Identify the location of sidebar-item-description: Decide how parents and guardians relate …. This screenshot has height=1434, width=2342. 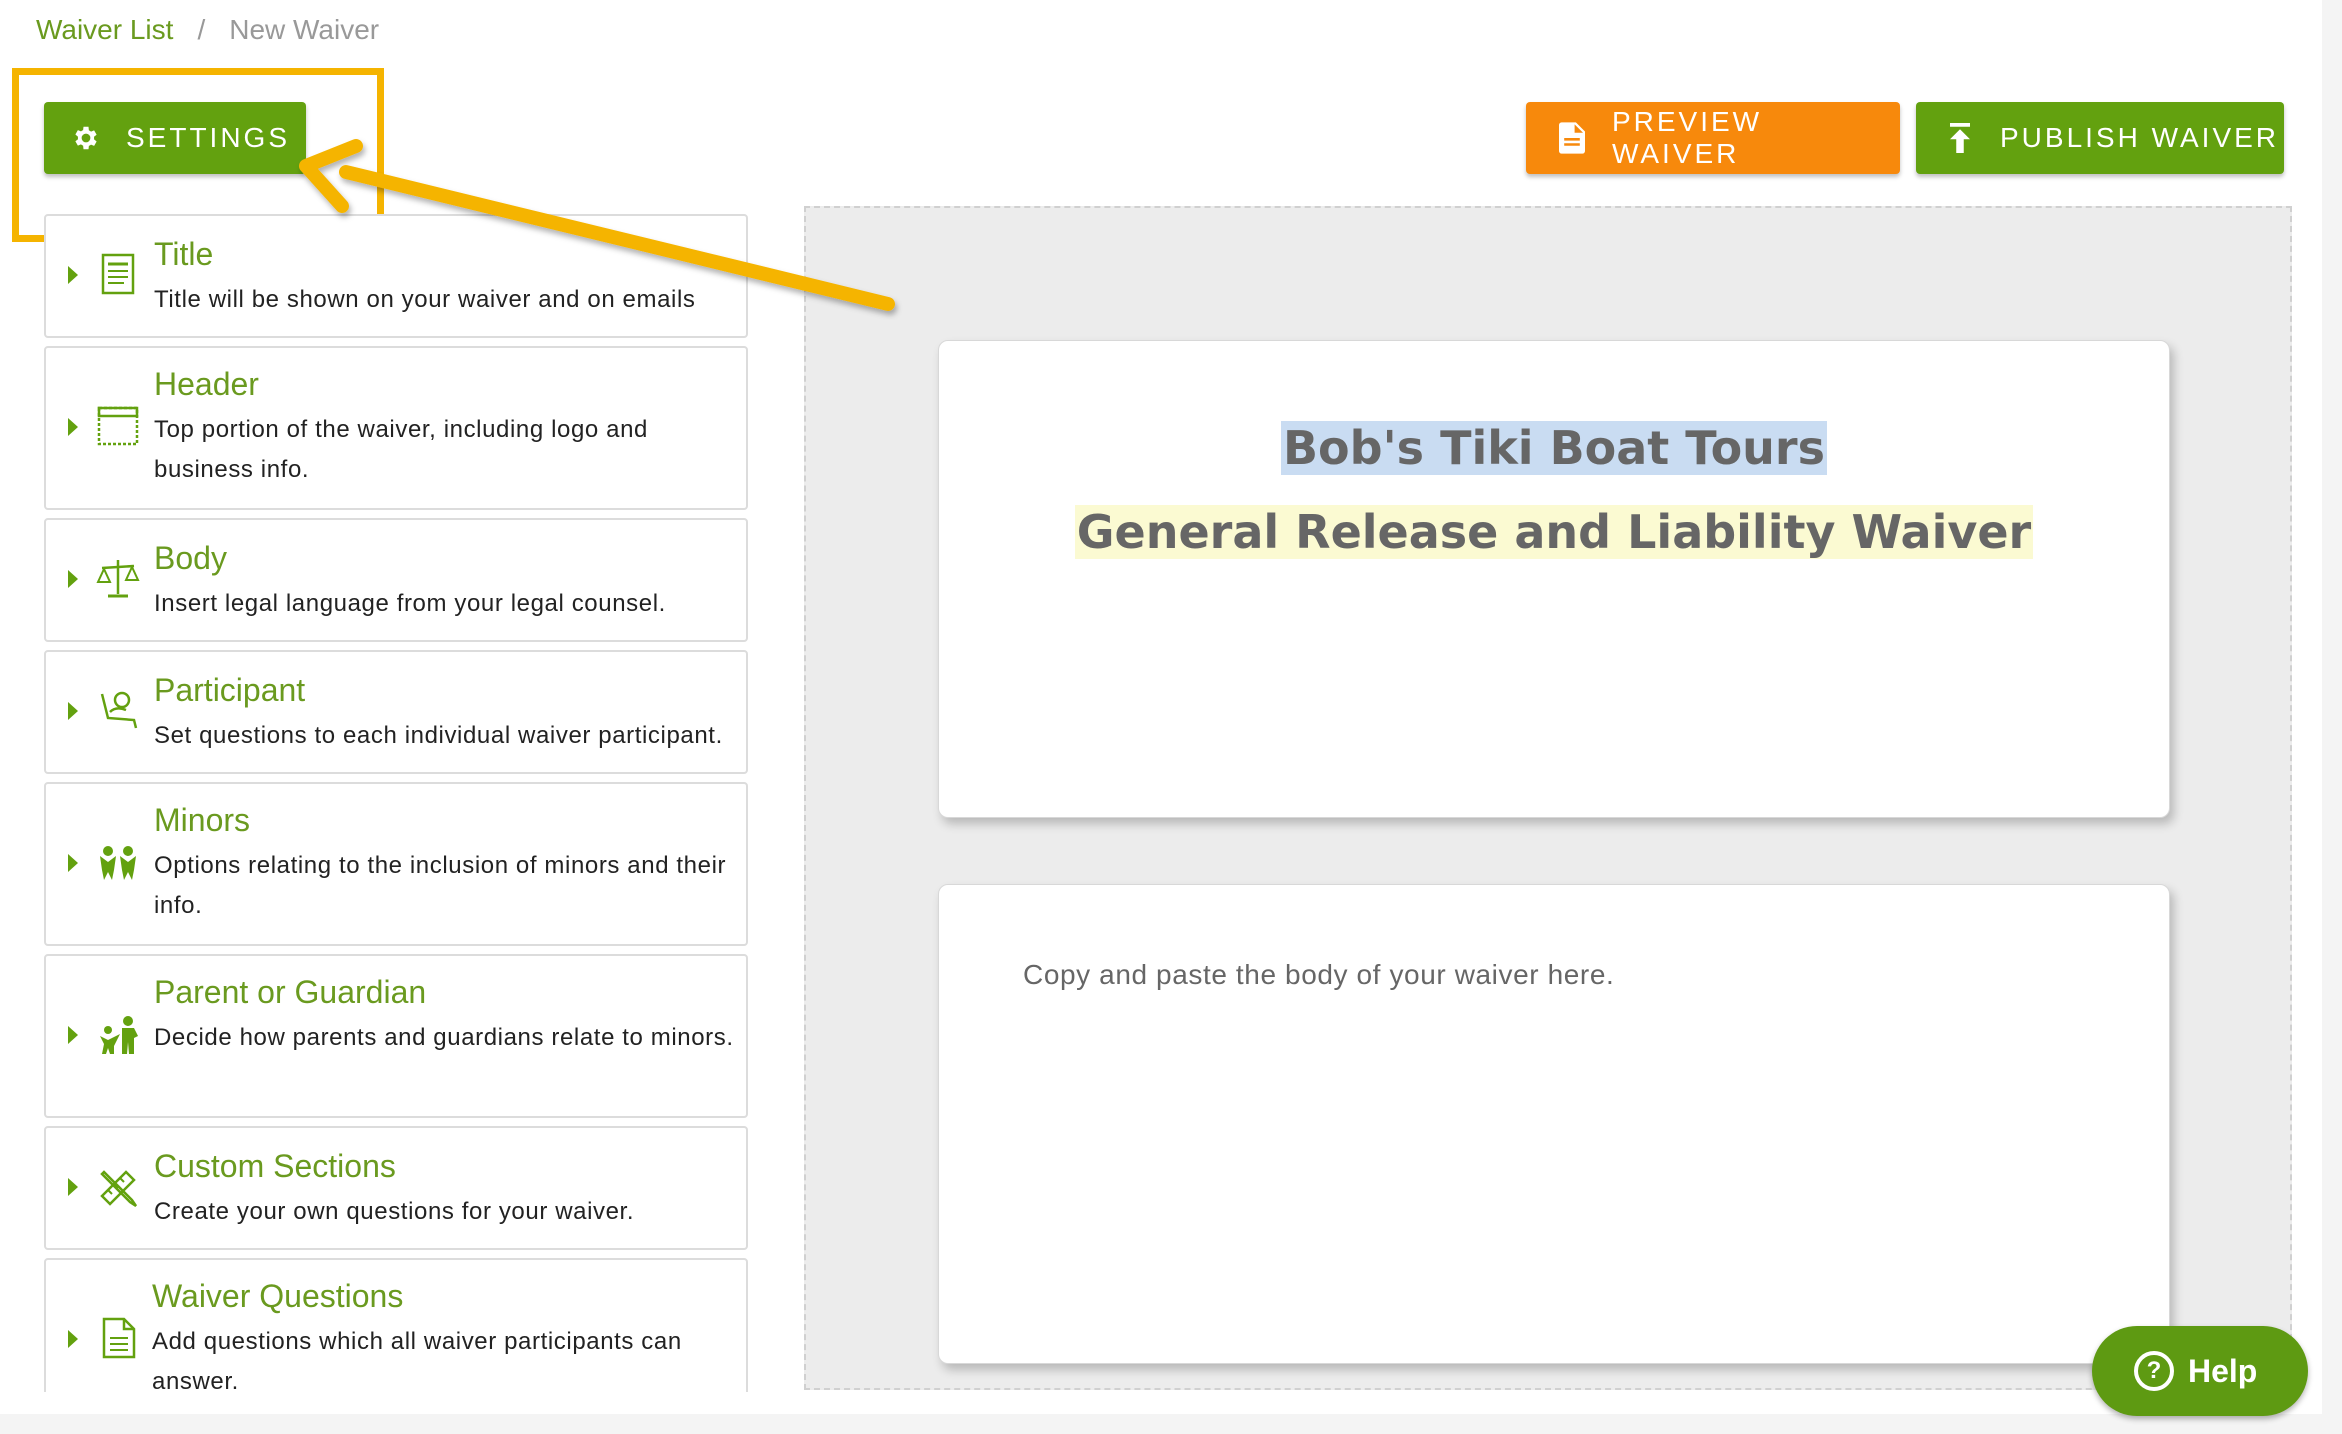
(444, 1037).